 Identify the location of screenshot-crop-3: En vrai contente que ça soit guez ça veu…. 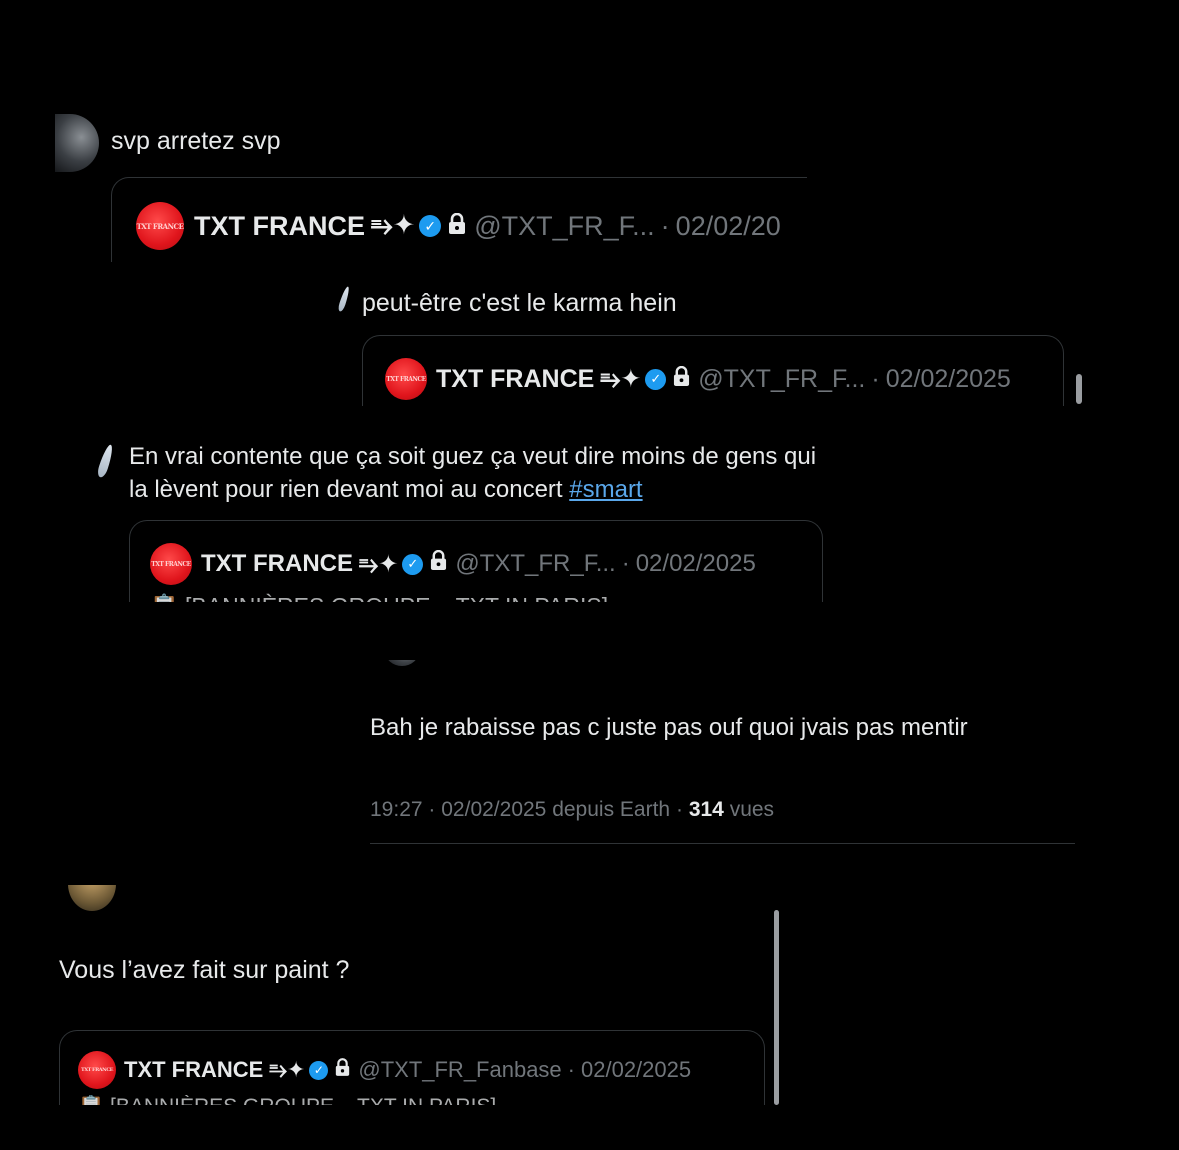
(462, 516).